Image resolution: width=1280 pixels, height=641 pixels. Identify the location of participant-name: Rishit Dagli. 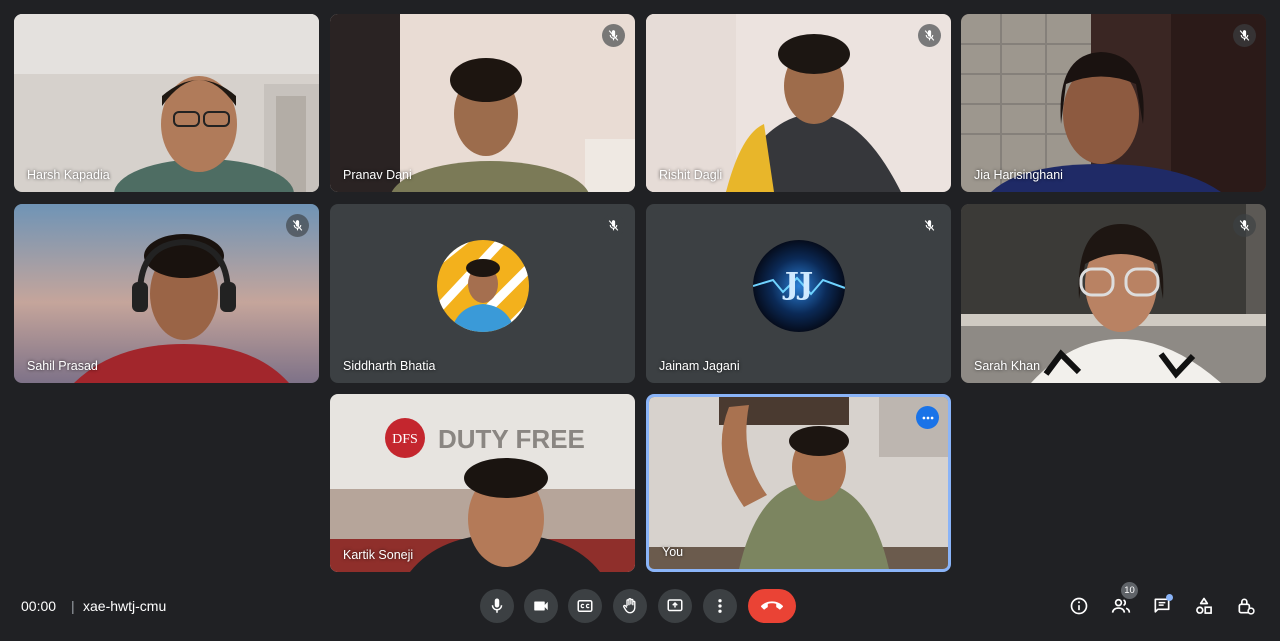
(691, 175).